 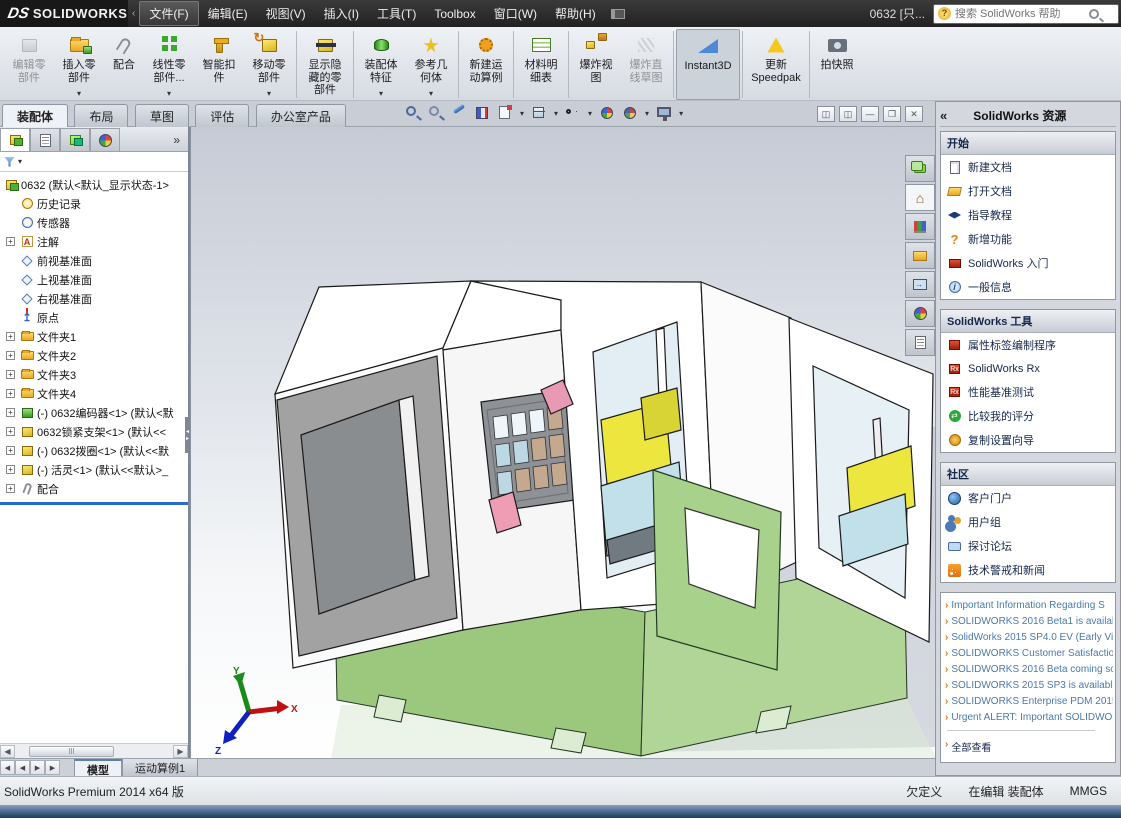 I want to click on propertymanager-tab, so click(x=45, y=139).